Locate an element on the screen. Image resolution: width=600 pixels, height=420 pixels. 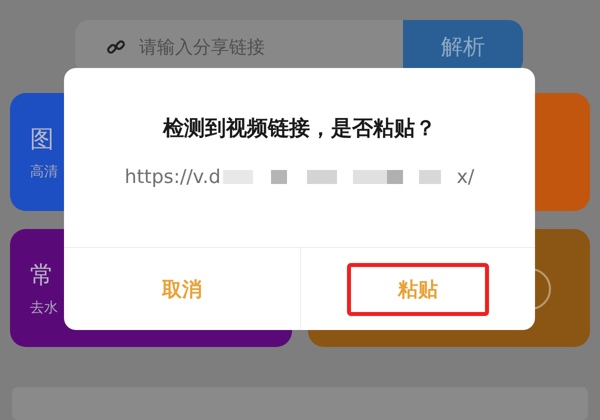
dialog-button: 粘贴 is located at coordinates (417, 289).